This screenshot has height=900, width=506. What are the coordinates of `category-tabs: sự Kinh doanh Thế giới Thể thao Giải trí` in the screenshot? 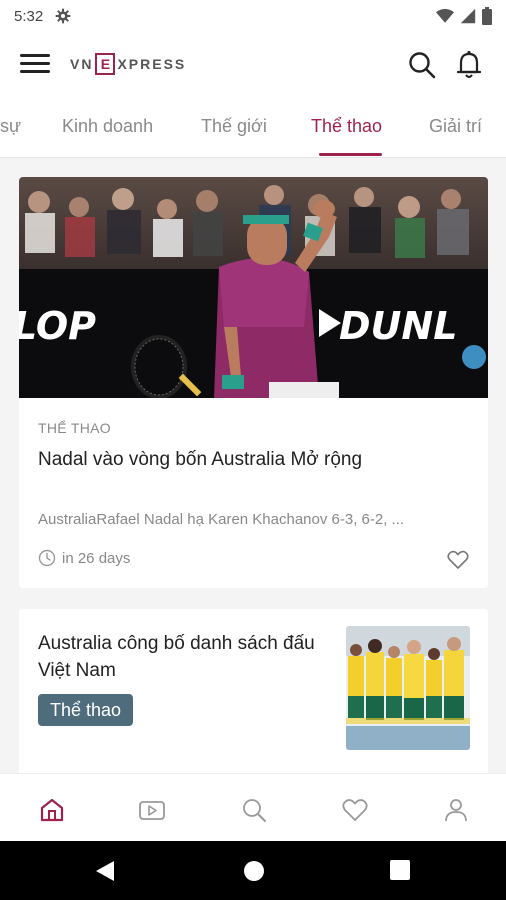 It's located at (253, 127).